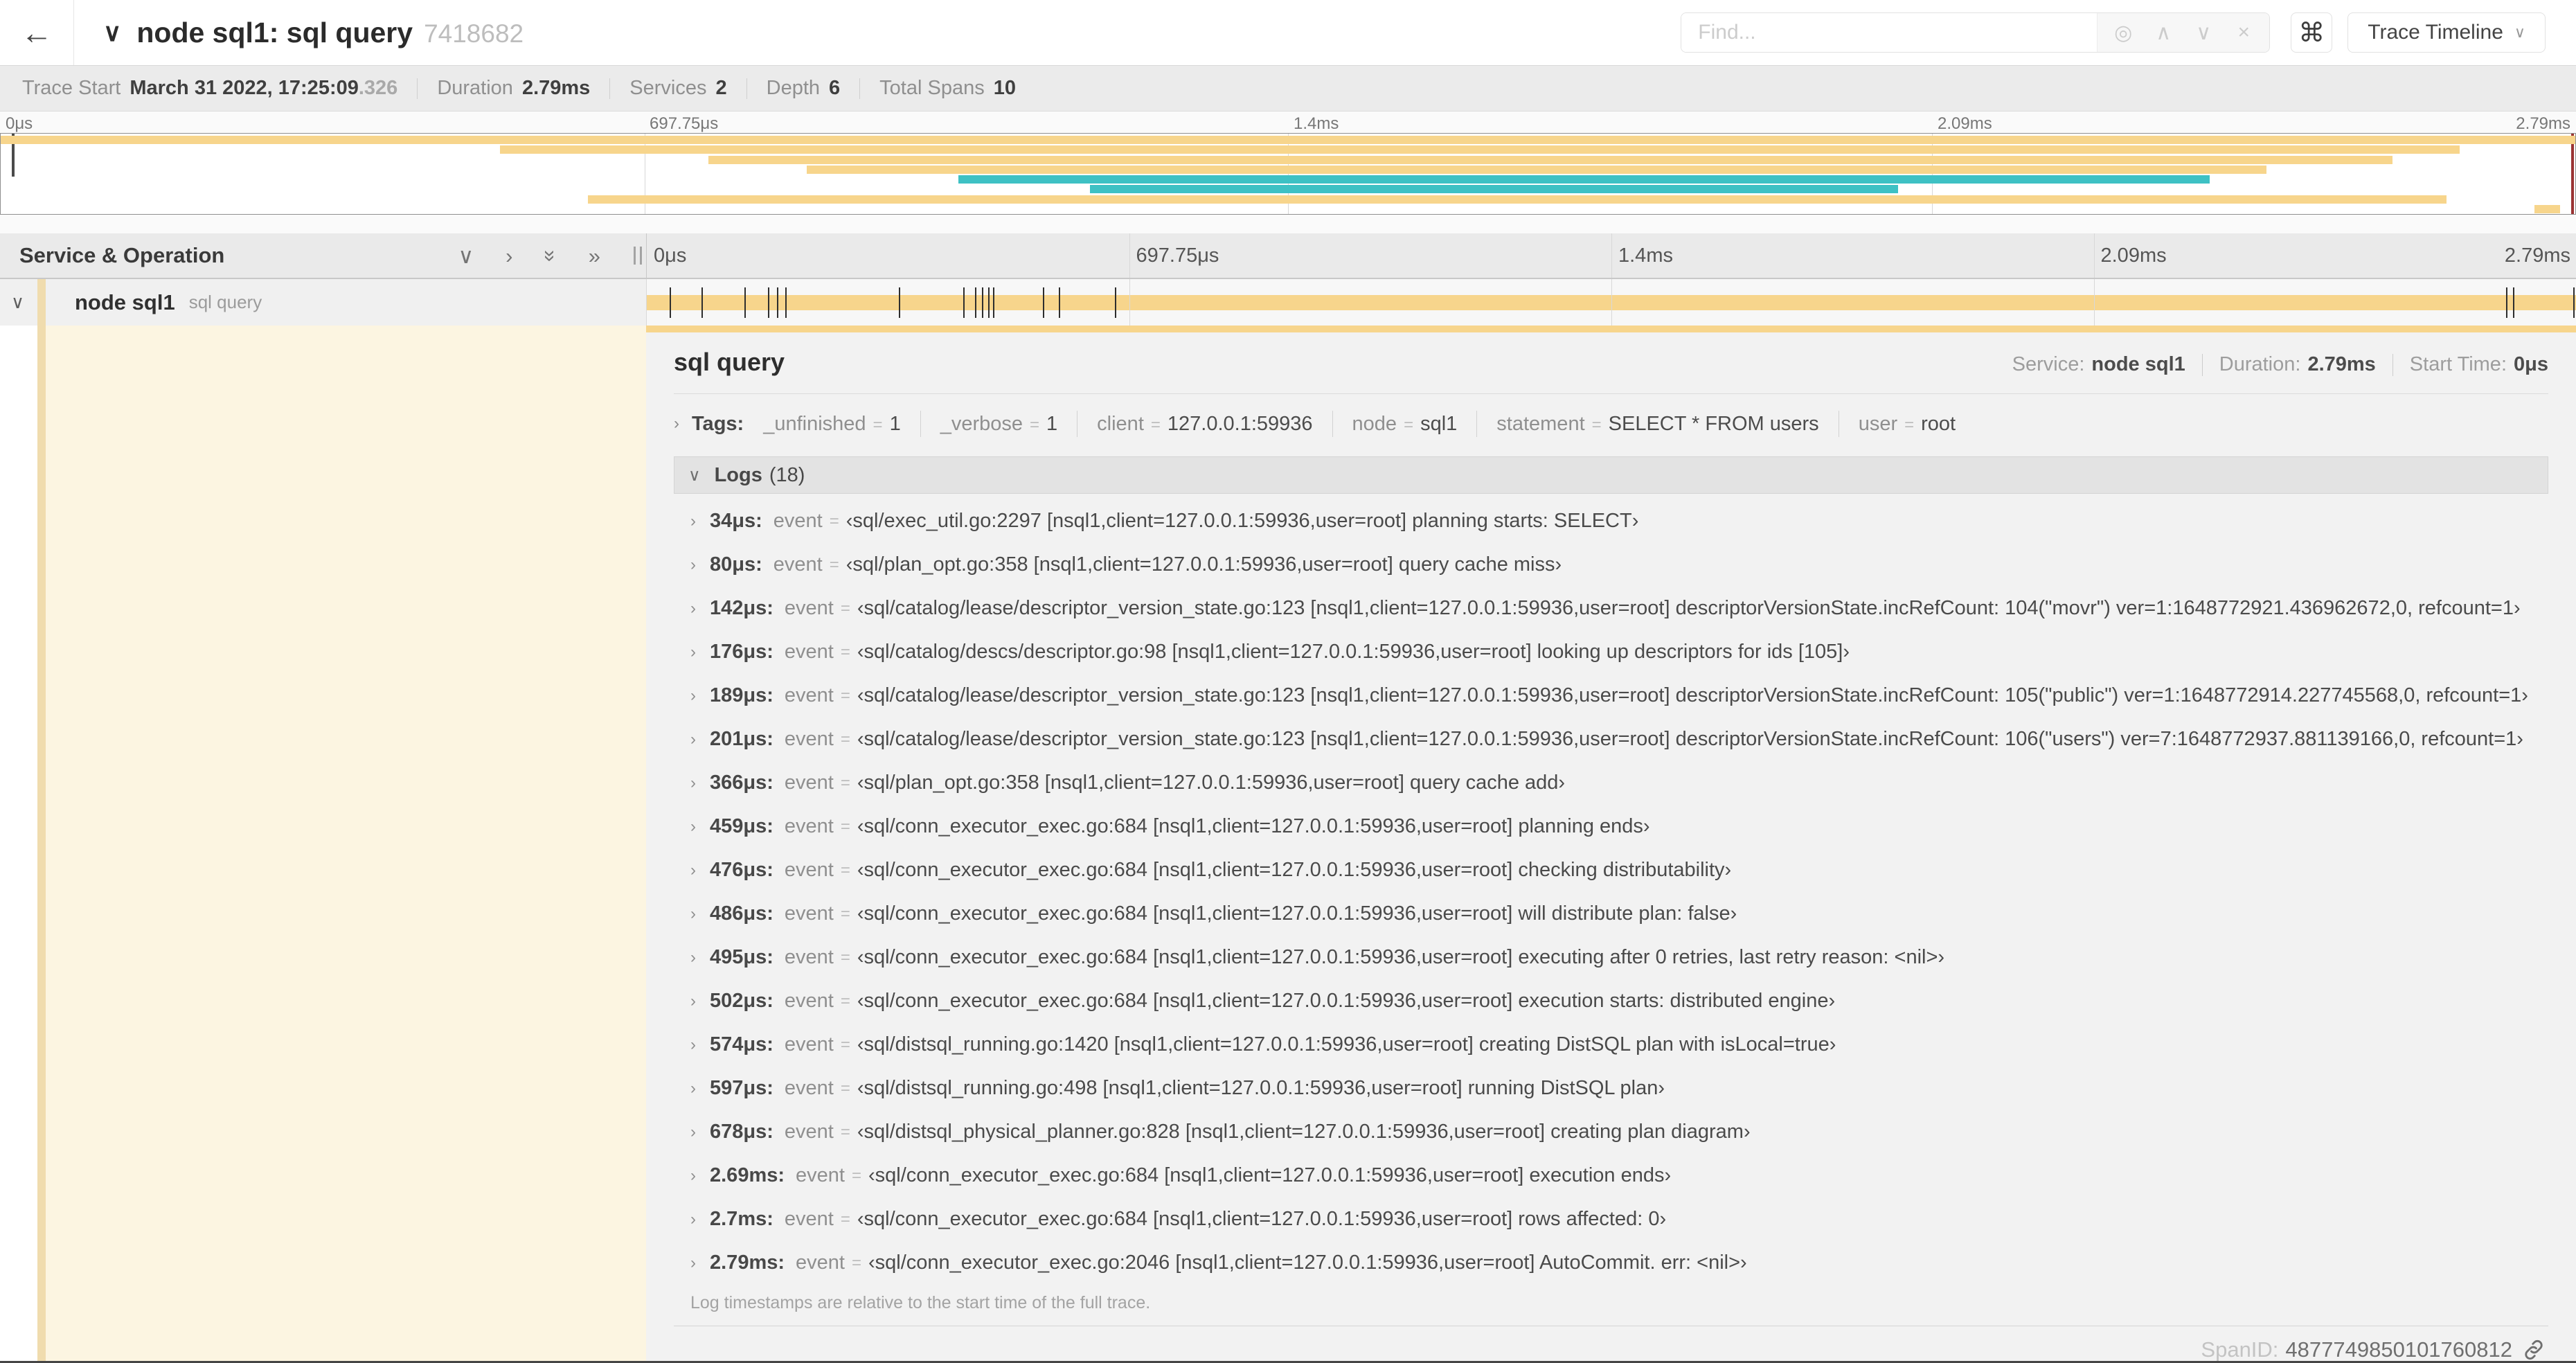  What do you see at coordinates (610, 89) in the screenshot?
I see `summary-divider` at bounding box center [610, 89].